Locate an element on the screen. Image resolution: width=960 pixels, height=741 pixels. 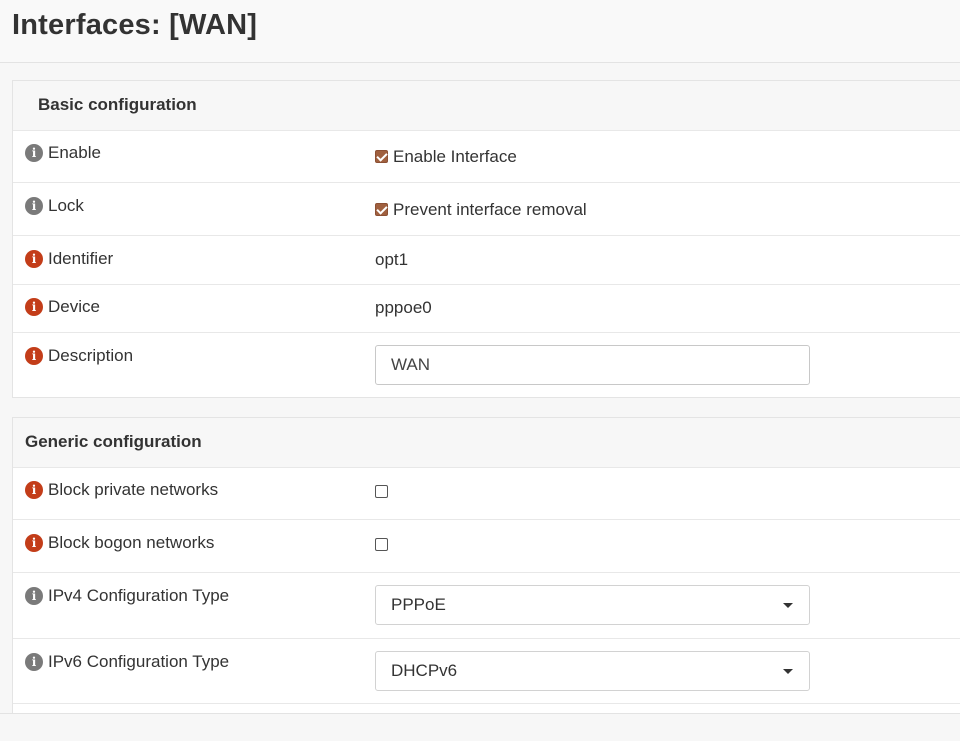
enable-interface-checkbox is located at coordinates (381, 156).